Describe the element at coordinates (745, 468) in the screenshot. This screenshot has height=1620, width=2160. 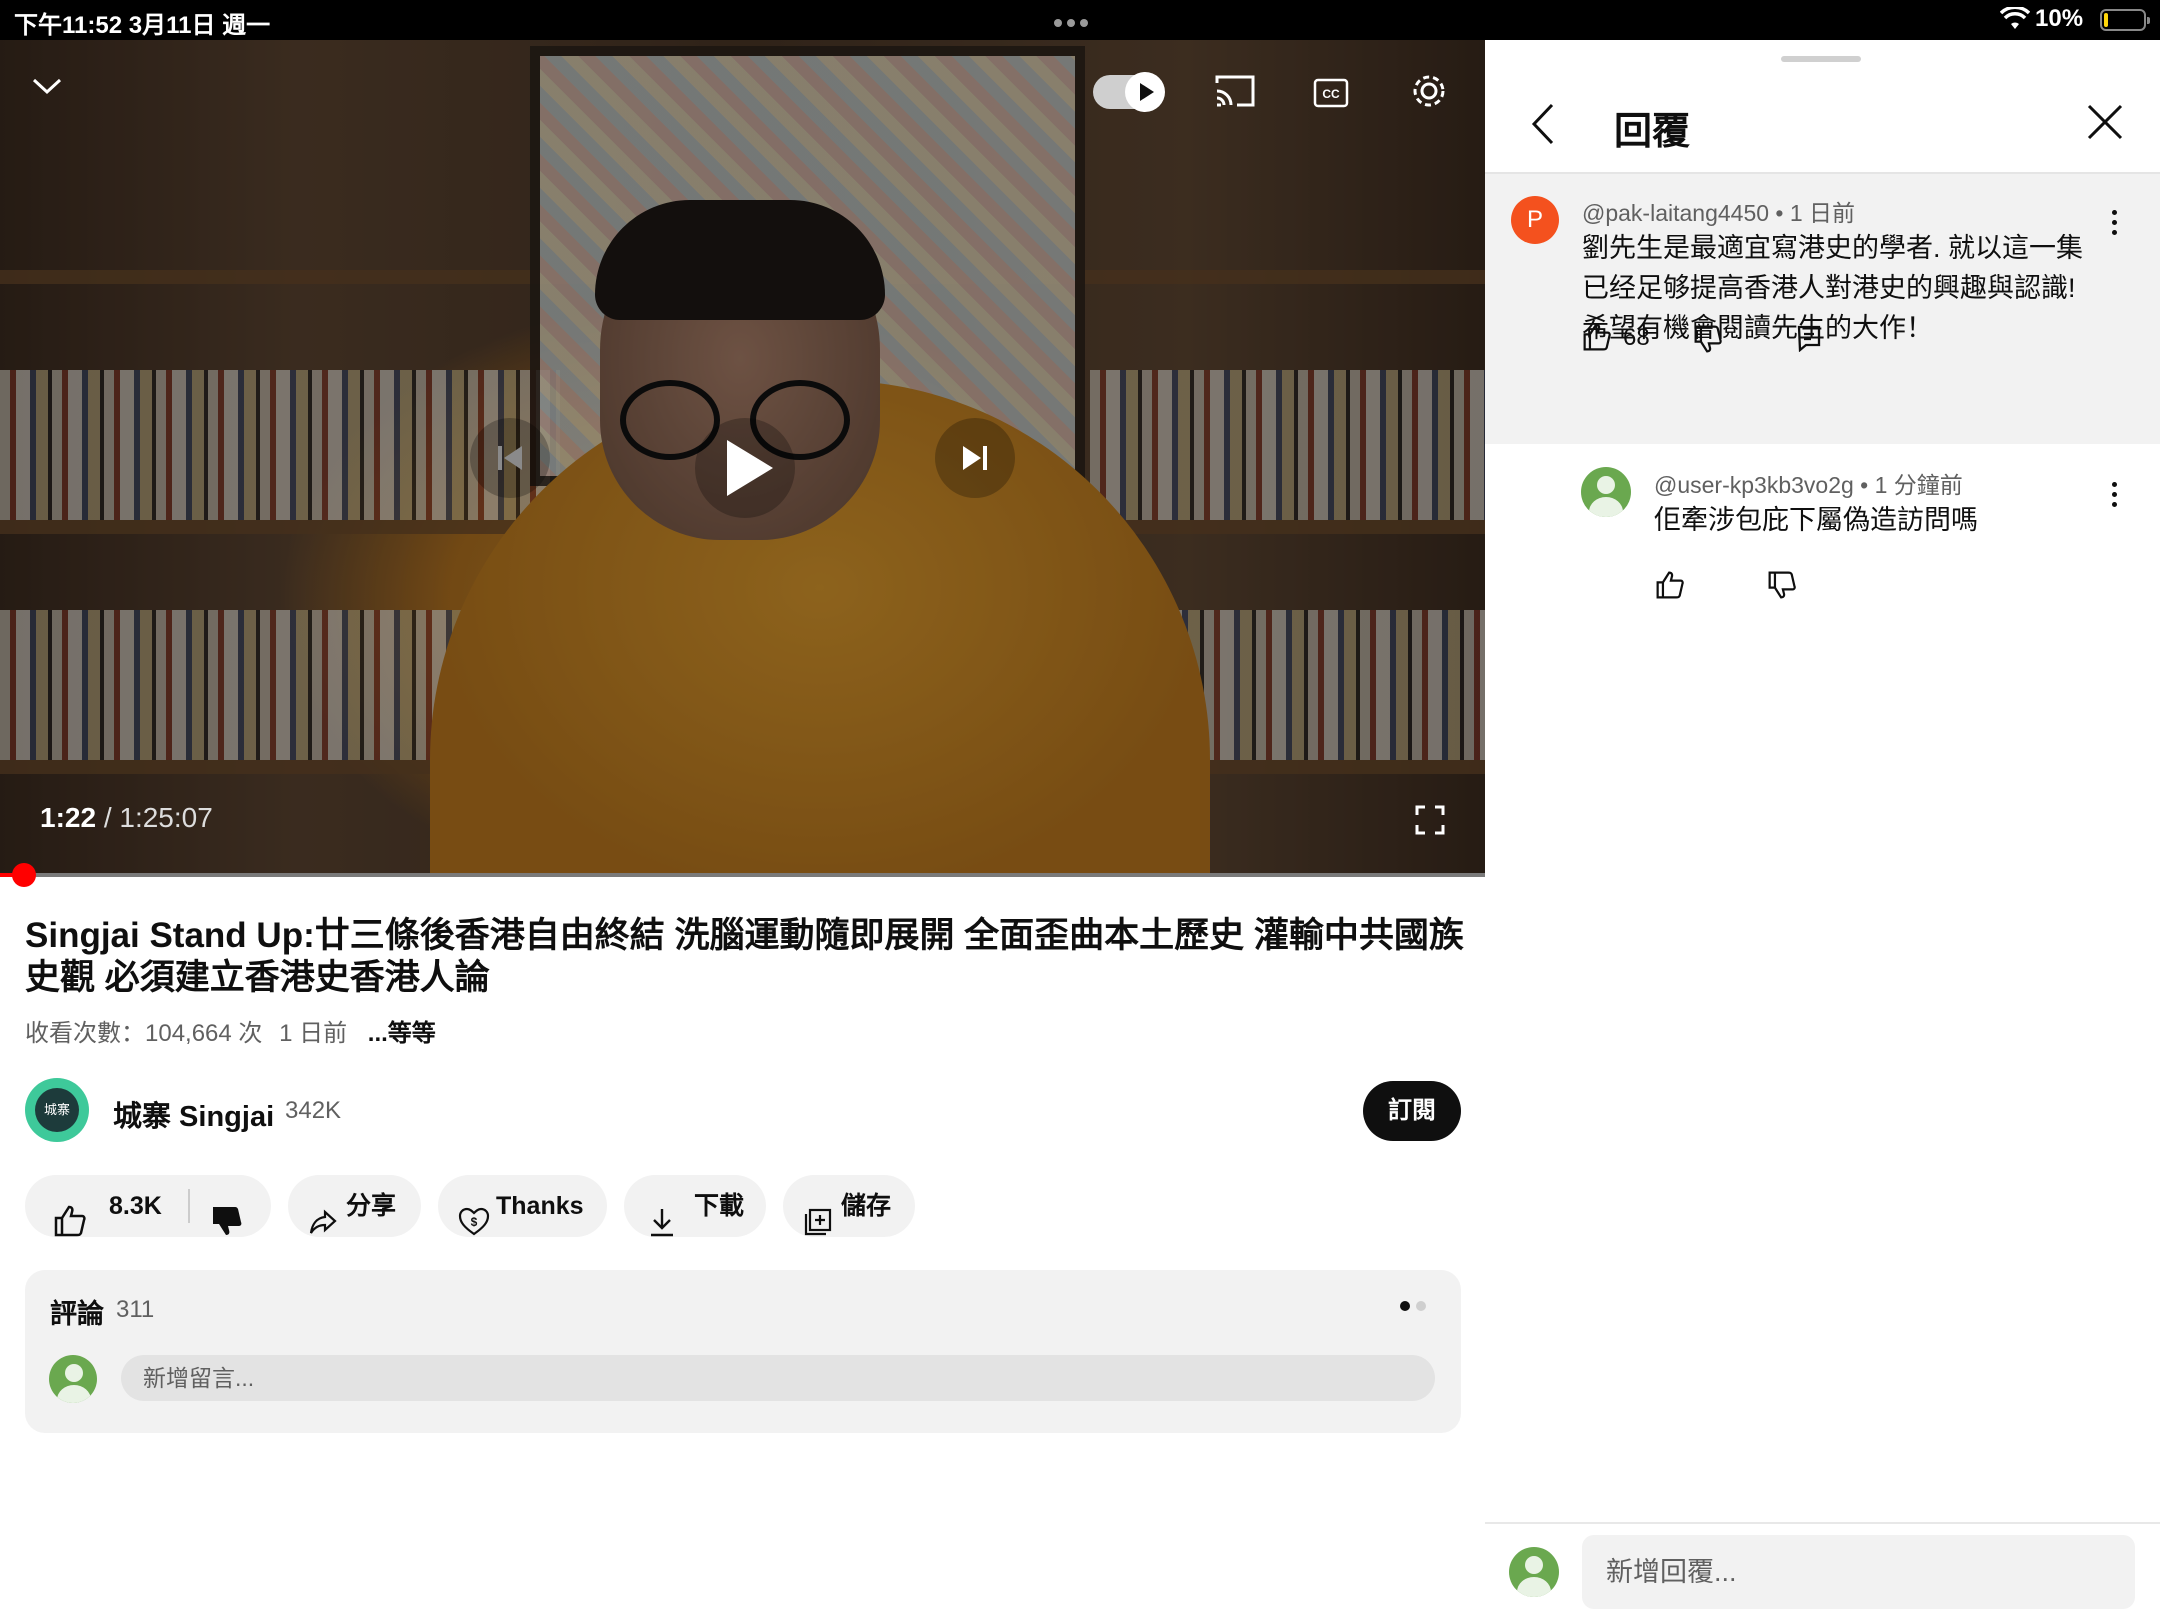
I see `play-icon` at that location.